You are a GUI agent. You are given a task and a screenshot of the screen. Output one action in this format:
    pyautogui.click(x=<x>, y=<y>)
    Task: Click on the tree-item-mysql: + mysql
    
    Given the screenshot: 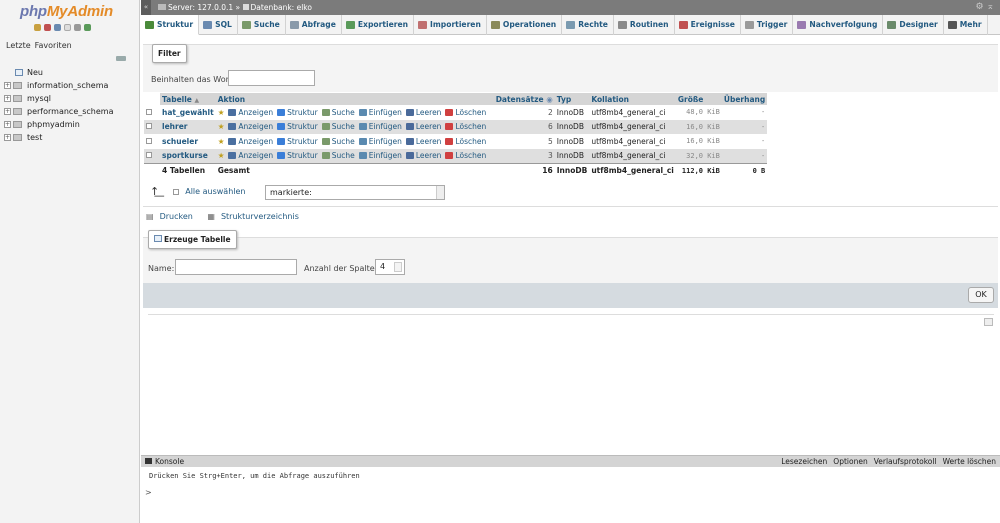 What is the action you would take?
    pyautogui.click(x=70, y=98)
    